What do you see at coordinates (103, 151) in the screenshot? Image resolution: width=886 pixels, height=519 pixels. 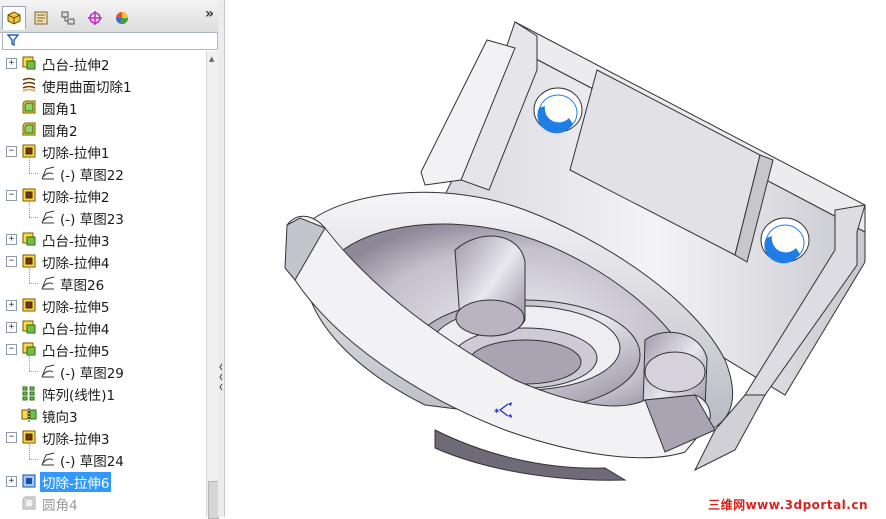 I see `tree-item: − 切除-拉伸1` at bounding box center [103, 151].